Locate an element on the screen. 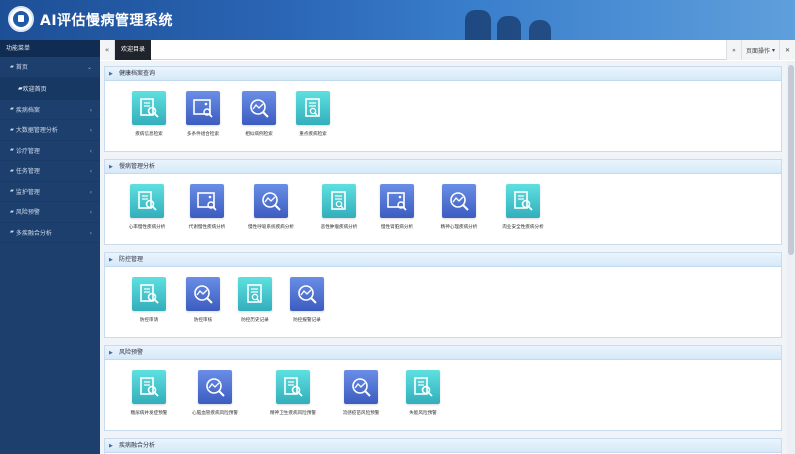  module-tile: 防控审请 is located at coordinates (149, 300).